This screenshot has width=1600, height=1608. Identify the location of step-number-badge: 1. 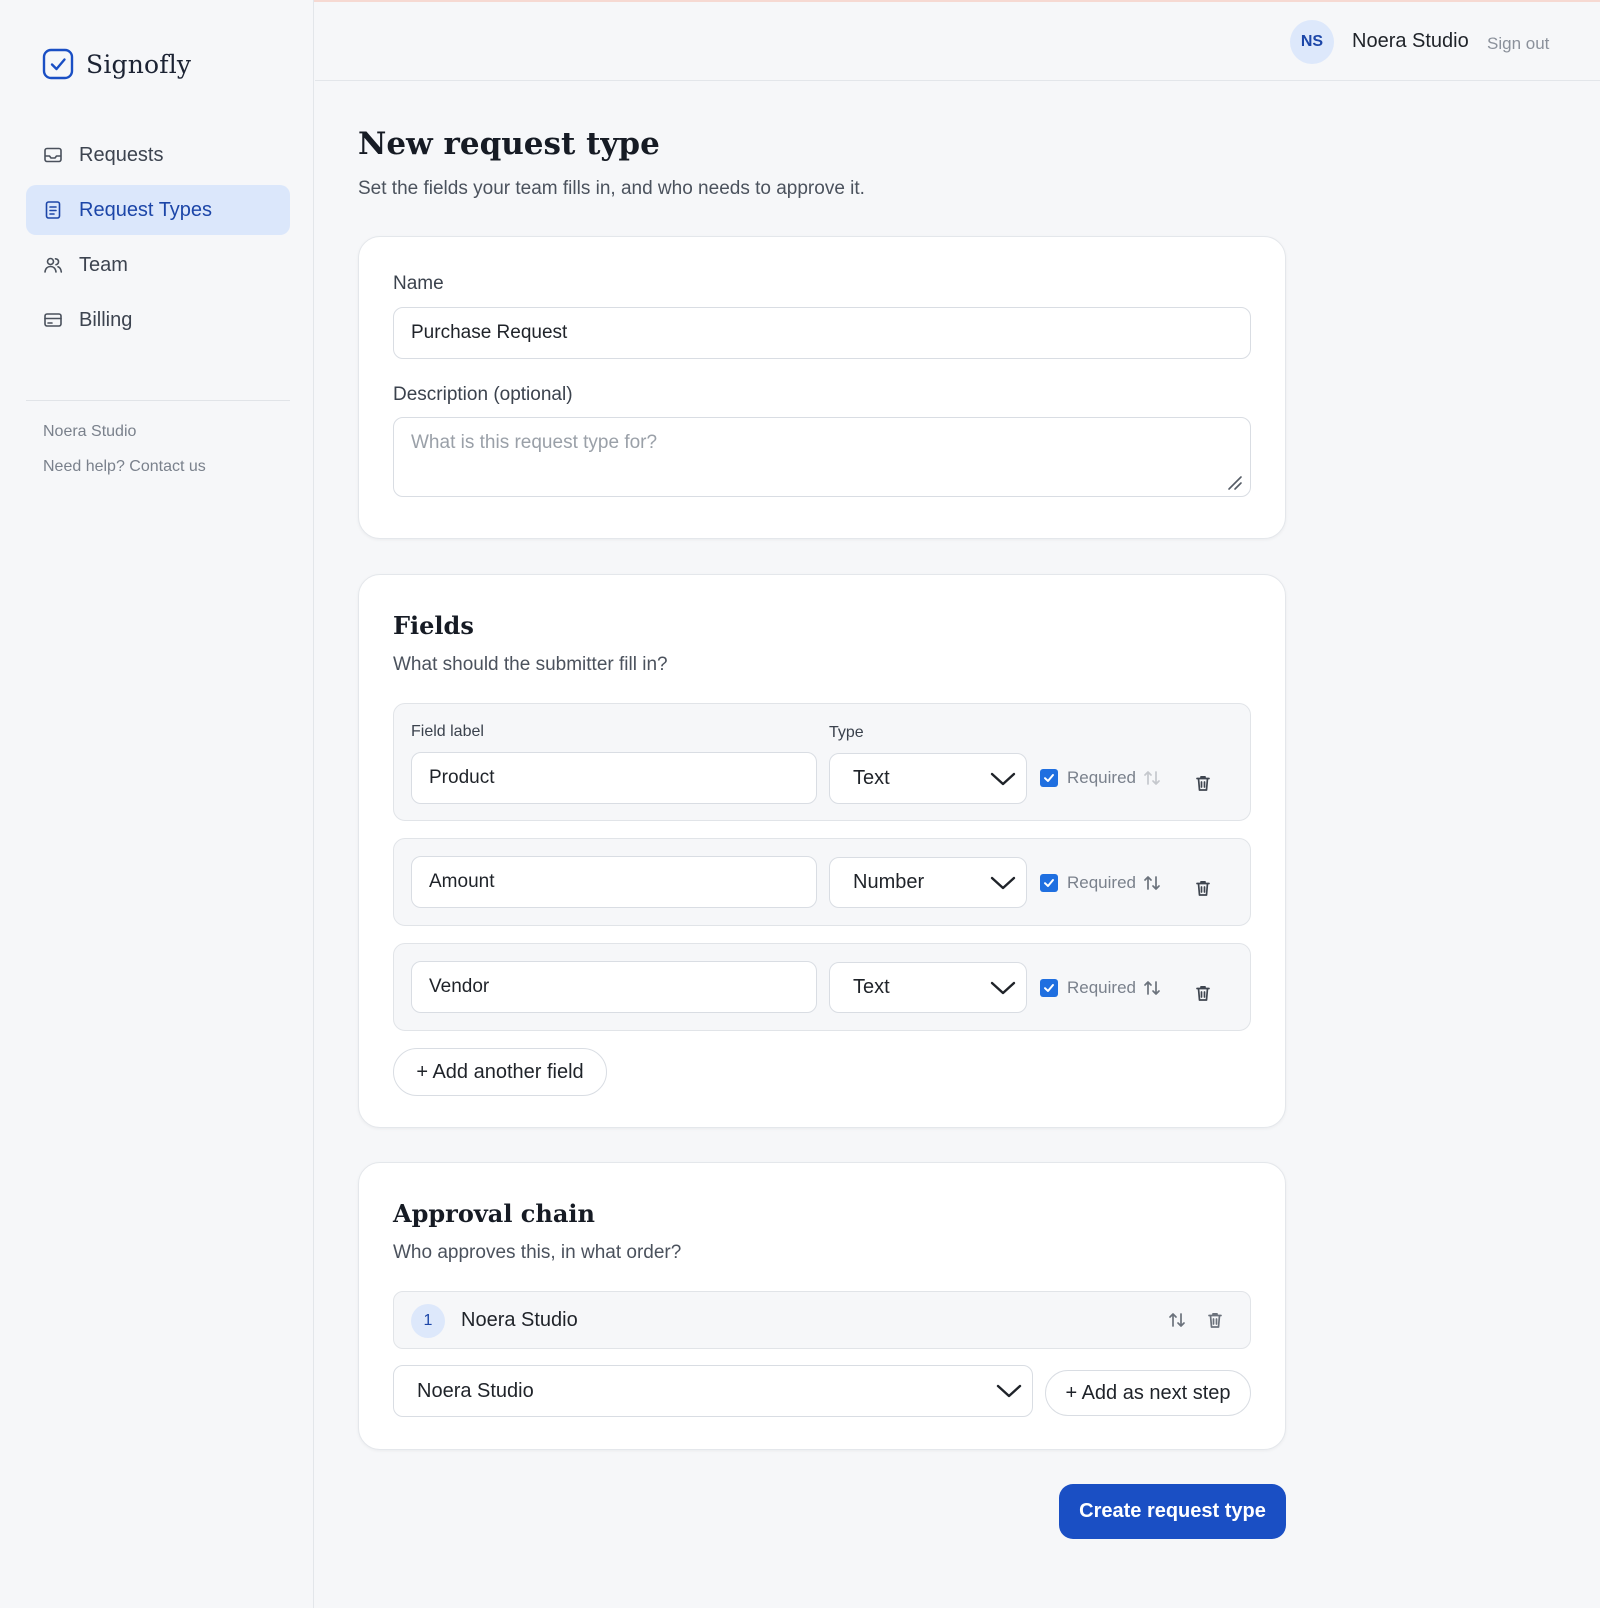
(428, 1321).